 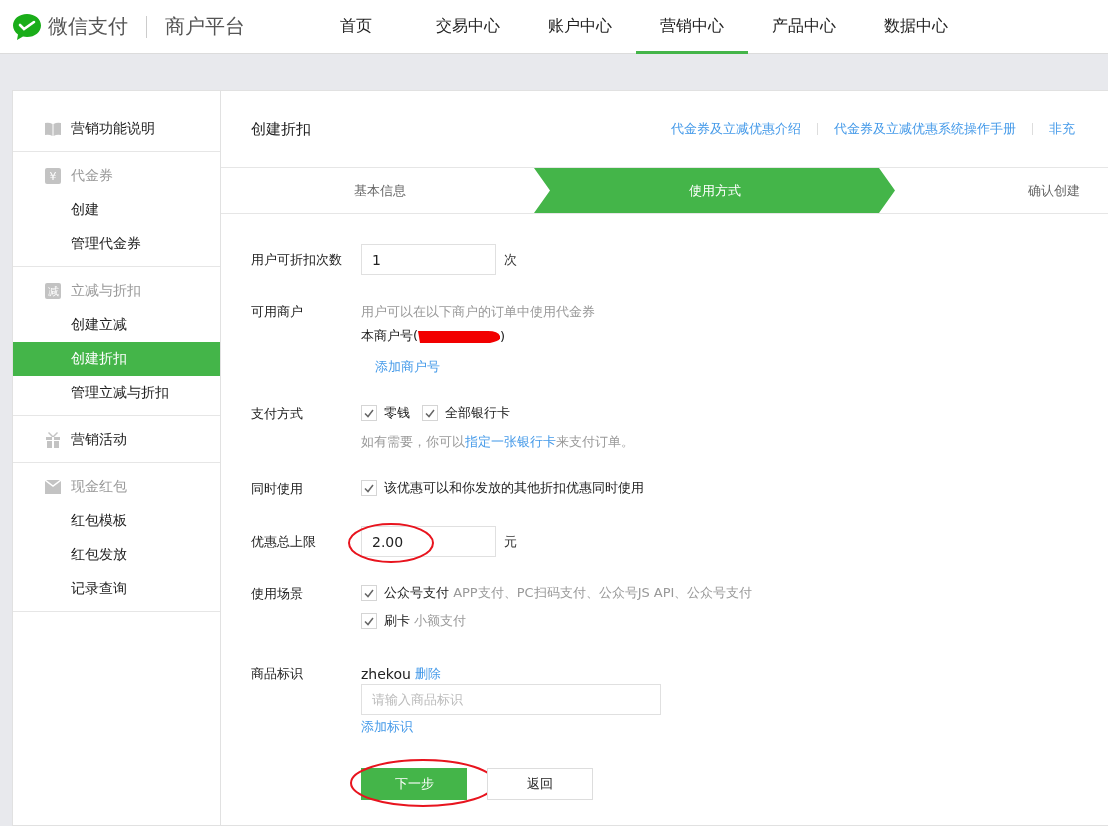 I want to click on sidebar-heading: 立减与折扣, so click(x=106, y=291).